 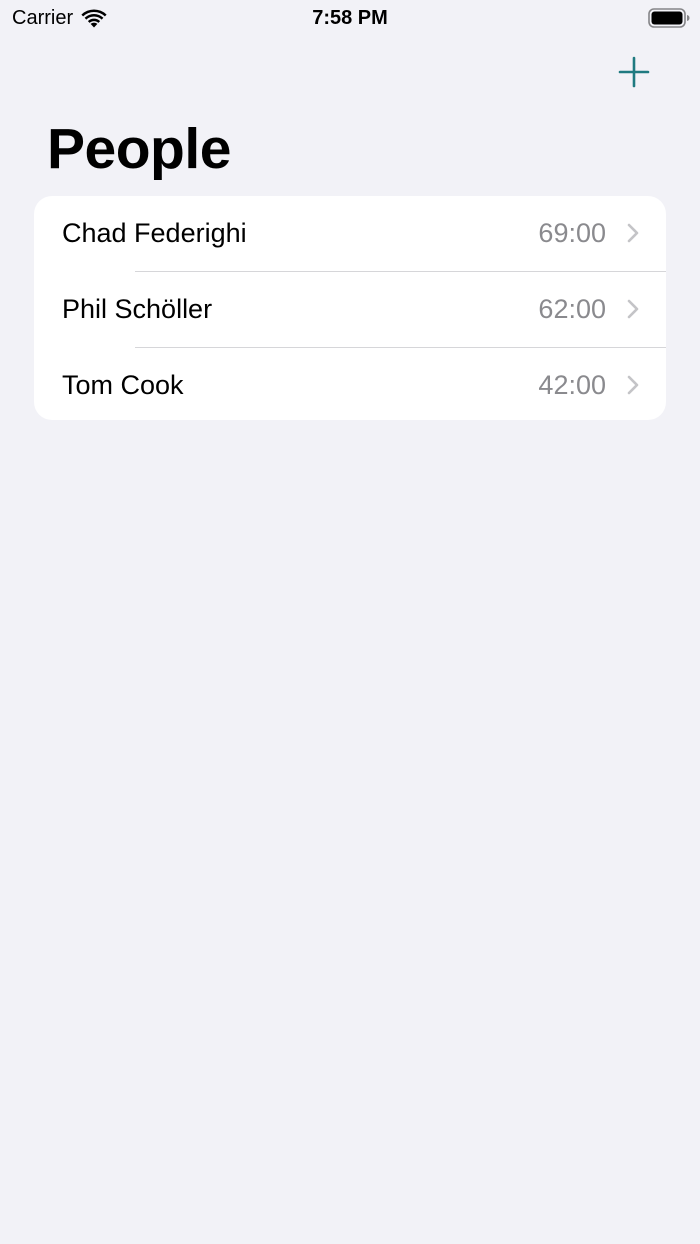 I want to click on status-time: 7:58 PM, so click(x=350, y=18).